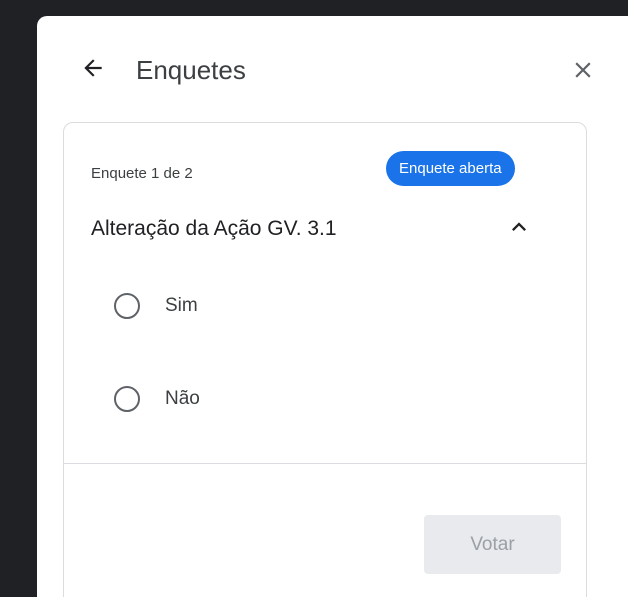 The height and width of the screenshot is (597, 628). What do you see at coordinates (182, 398) in the screenshot?
I see `option-label: Não` at bounding box center [182, 398].